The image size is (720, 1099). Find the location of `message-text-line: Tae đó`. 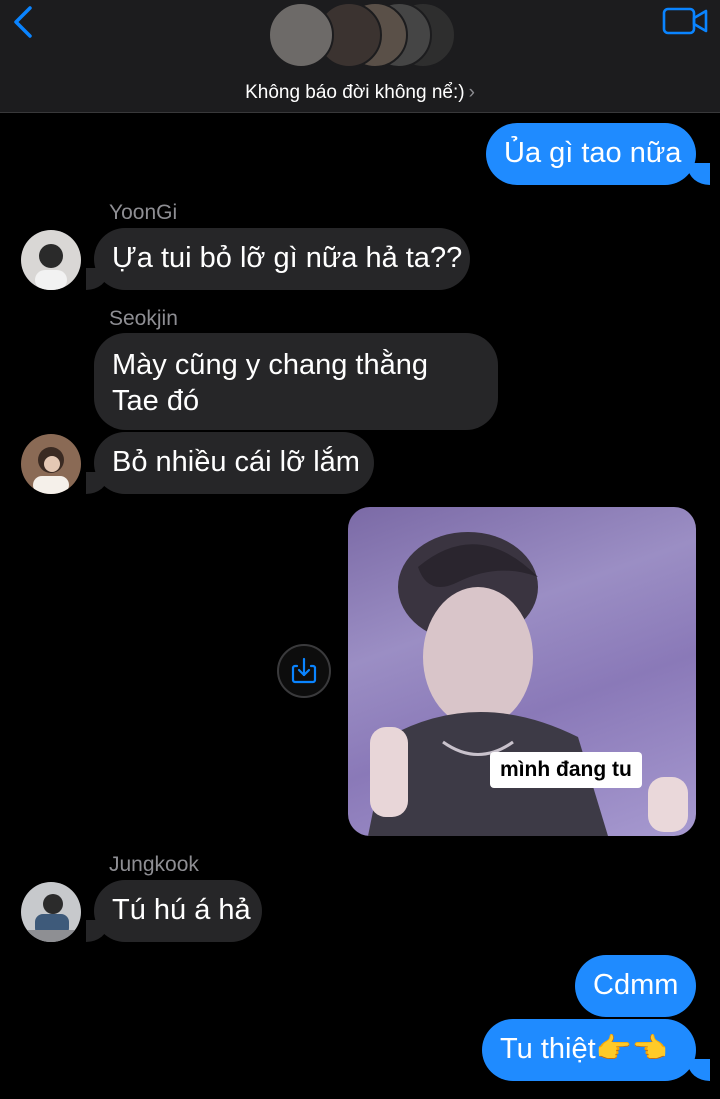

message-text-line: Tae đó is located at coordinates (156, 401).